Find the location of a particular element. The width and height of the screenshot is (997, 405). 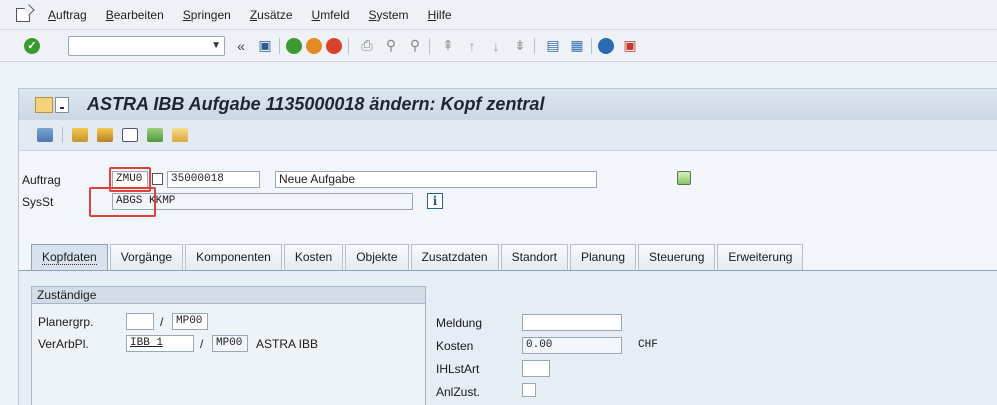

menu-system: System is located at coordinates (389, 15).